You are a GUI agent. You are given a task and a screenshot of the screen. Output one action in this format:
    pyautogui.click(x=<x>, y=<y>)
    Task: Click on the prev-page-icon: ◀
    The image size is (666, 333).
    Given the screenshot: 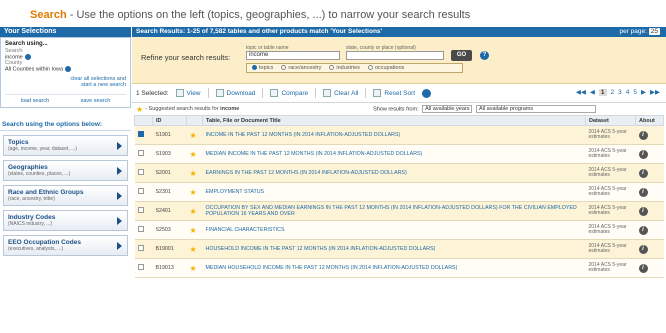 What is the action you would take?
    pyautogui.click(x=592, y=92)
    